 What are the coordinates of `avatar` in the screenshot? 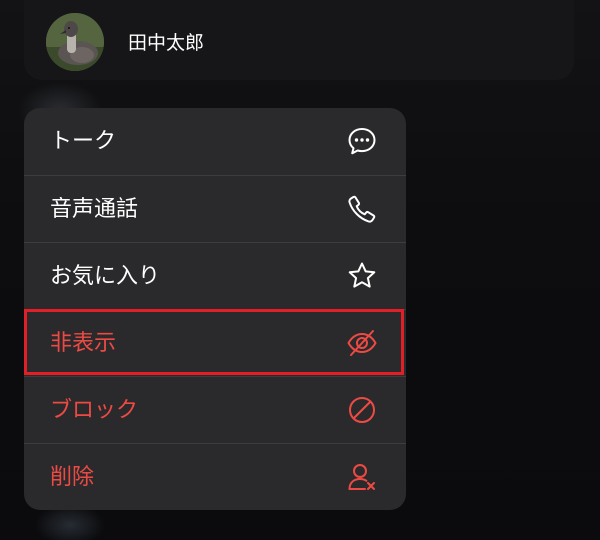 It's located at (75, 42).